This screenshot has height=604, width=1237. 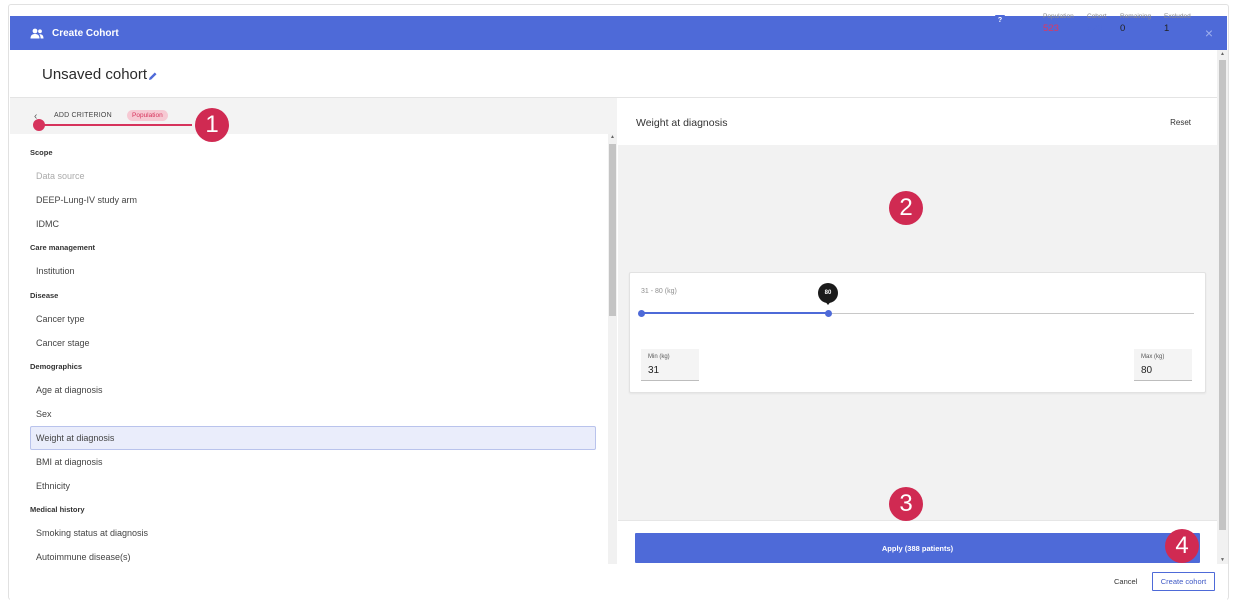 I want to click on annotation-pointer-dot, so click(x=39, y=125).